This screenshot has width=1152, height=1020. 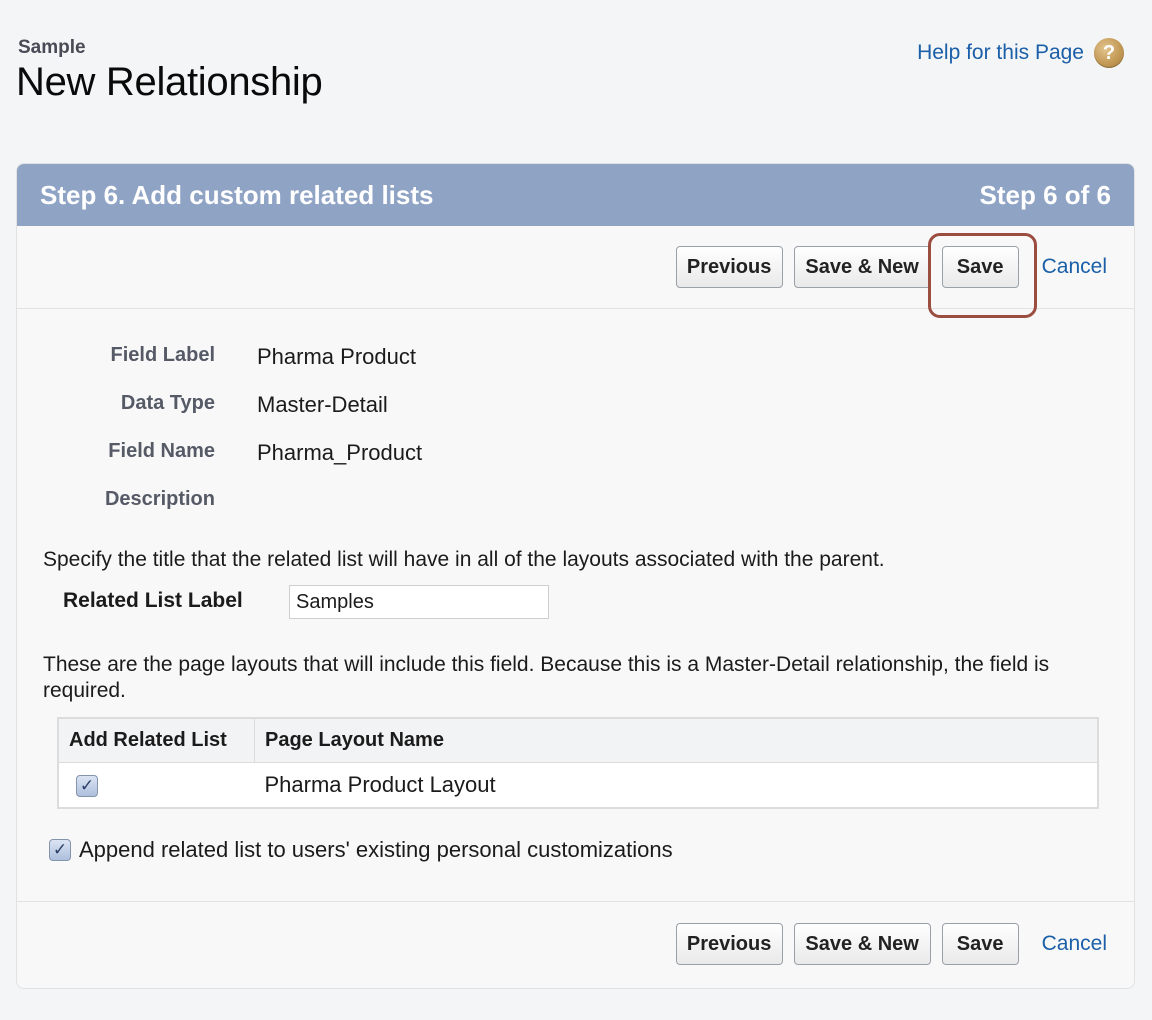 What do you see at coordinates (980, 267) in the screenshot?
I see `save-button: Save` at bounding box center [980, 267].